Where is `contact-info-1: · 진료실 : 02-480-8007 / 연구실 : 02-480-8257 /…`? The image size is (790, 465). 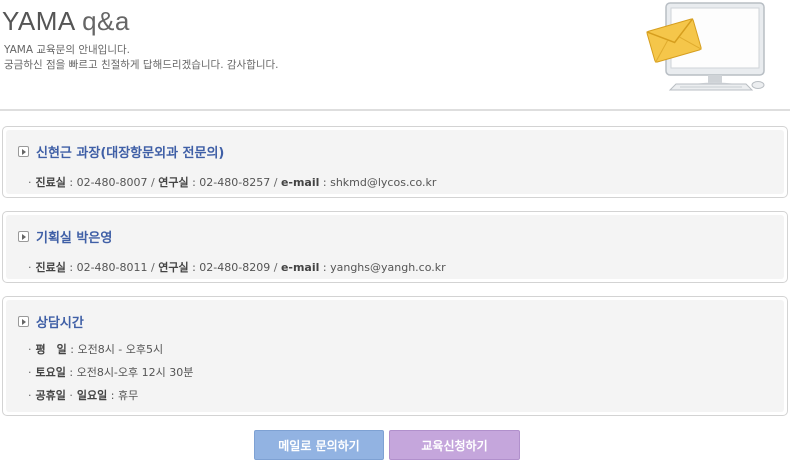 contact-info-1: · 진료실 : 02-480-8007 / 연구실 : 02-480-8257 /… is located at coordinates (232, 182).